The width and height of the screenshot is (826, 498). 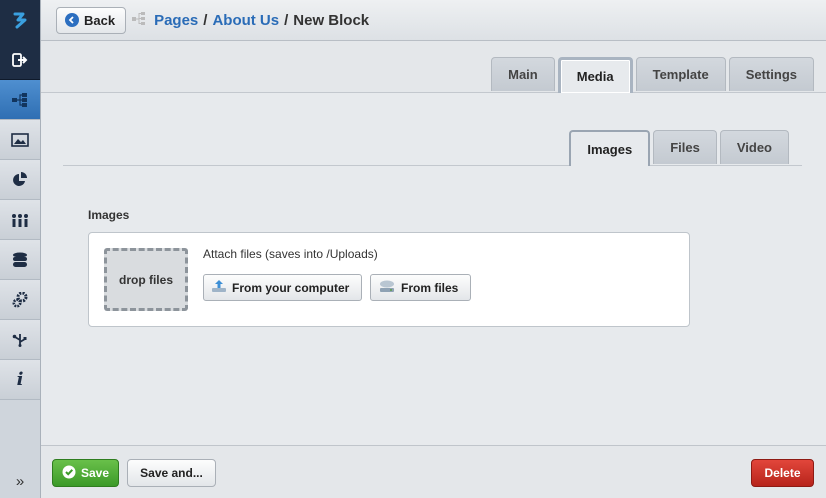 What do you see at coordinates (219, 287) in the screenshot?
I see `upload-icon` at bounding box center [219, 287].